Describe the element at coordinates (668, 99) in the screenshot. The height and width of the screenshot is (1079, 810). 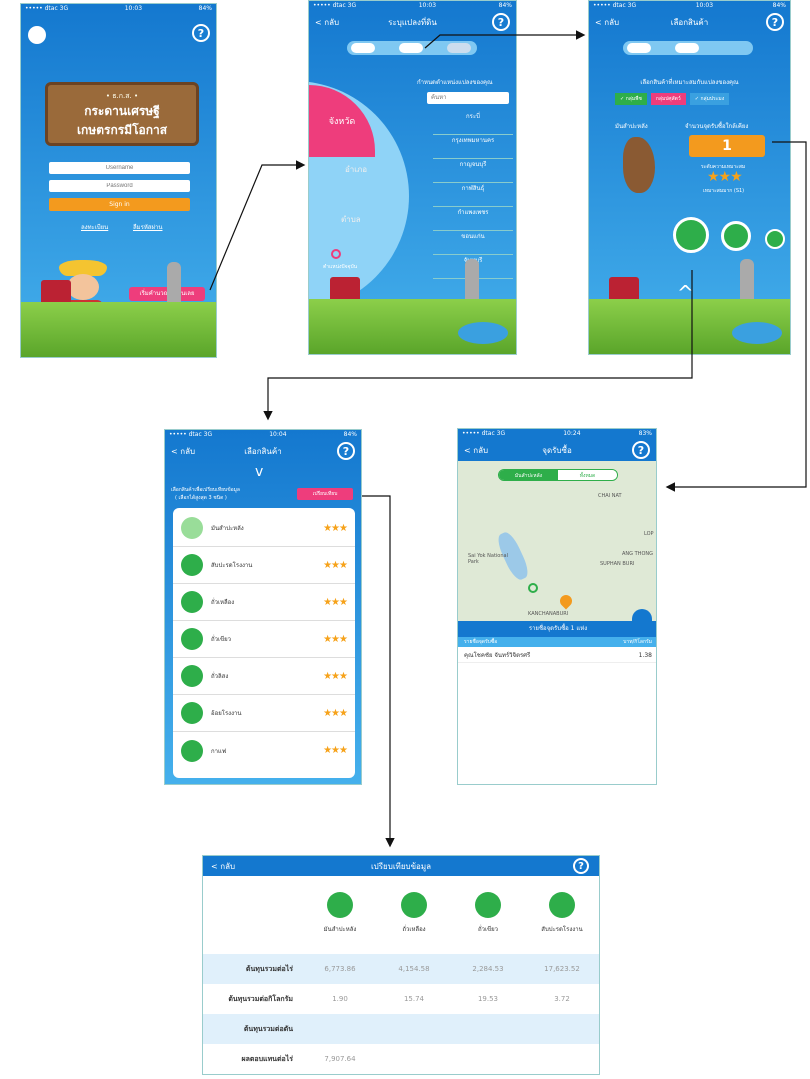
I see `filter-livestock: กลุ่มปศุสัตว์` at that location.